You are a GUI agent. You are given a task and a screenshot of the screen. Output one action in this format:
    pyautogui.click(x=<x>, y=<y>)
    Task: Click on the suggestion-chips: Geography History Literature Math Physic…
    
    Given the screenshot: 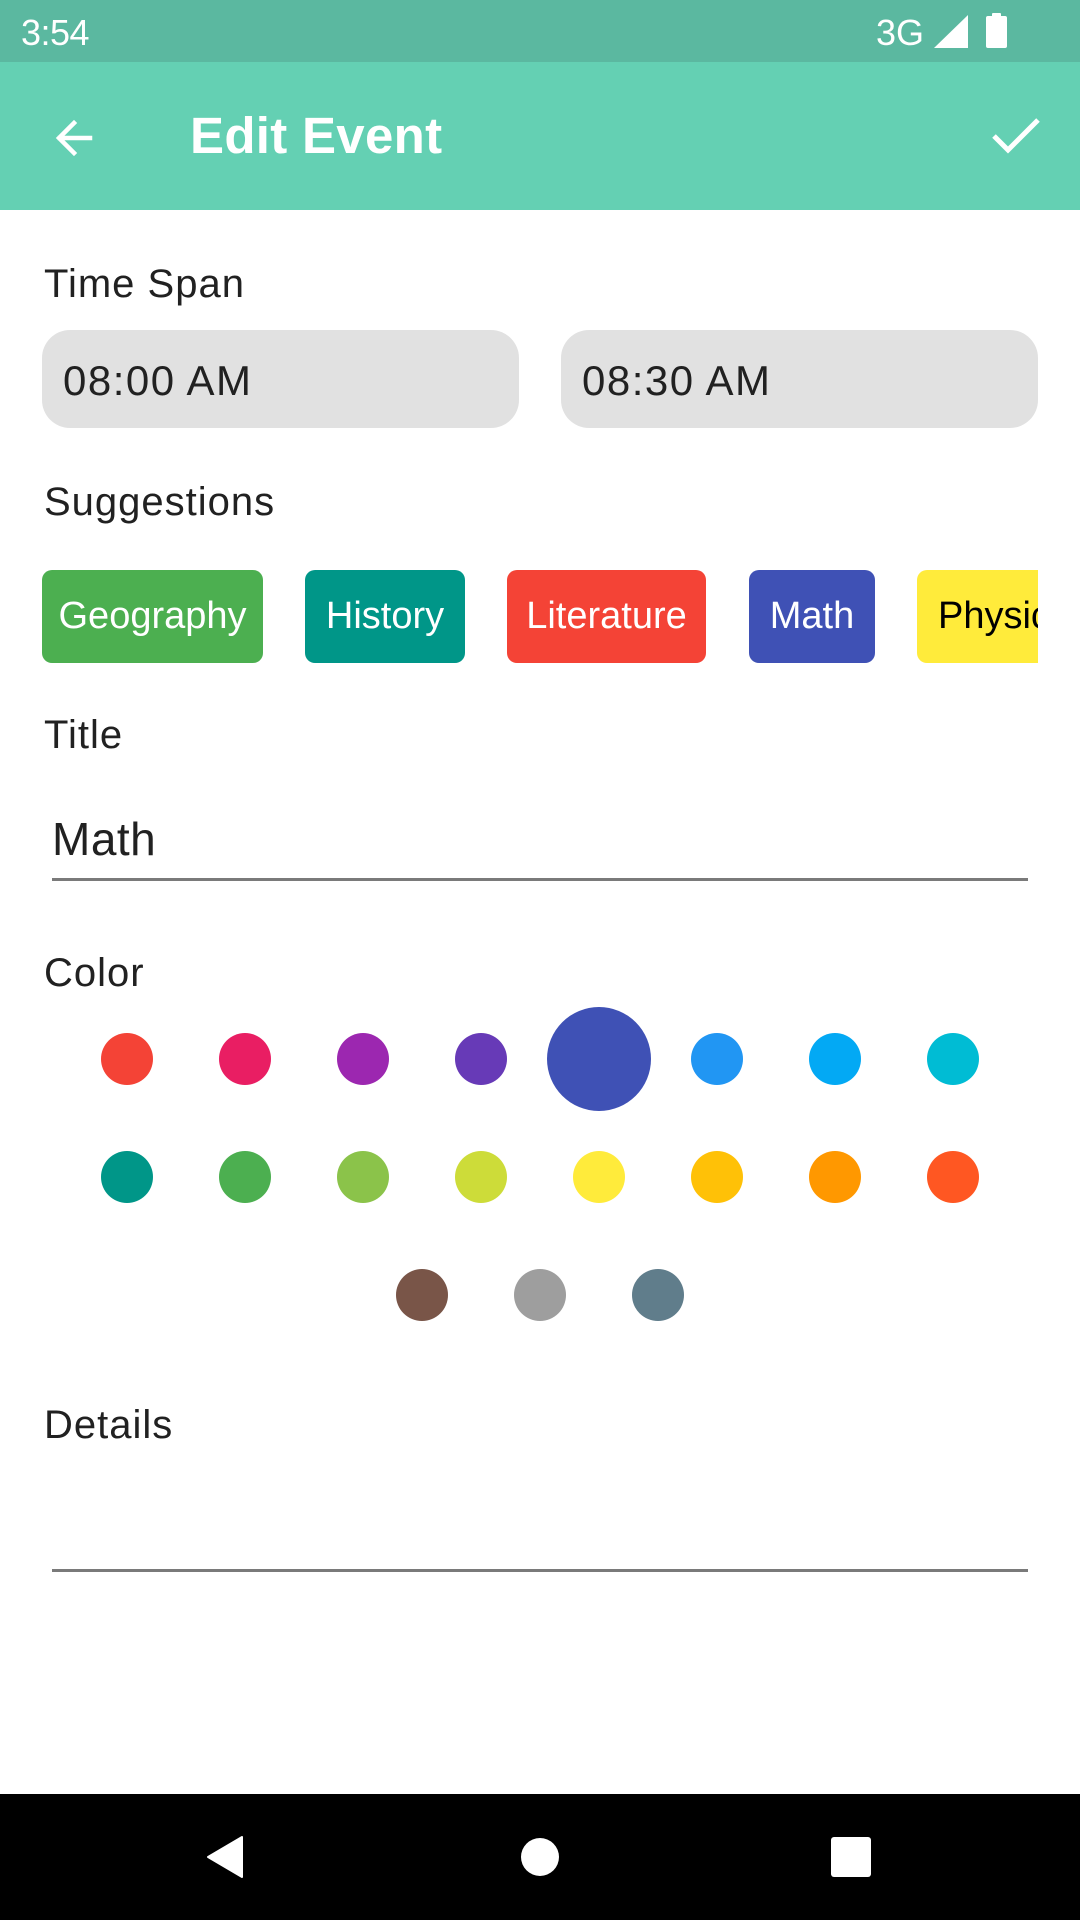 What is the action you would take?
    pyautogui.click(x=540, y=616)
    